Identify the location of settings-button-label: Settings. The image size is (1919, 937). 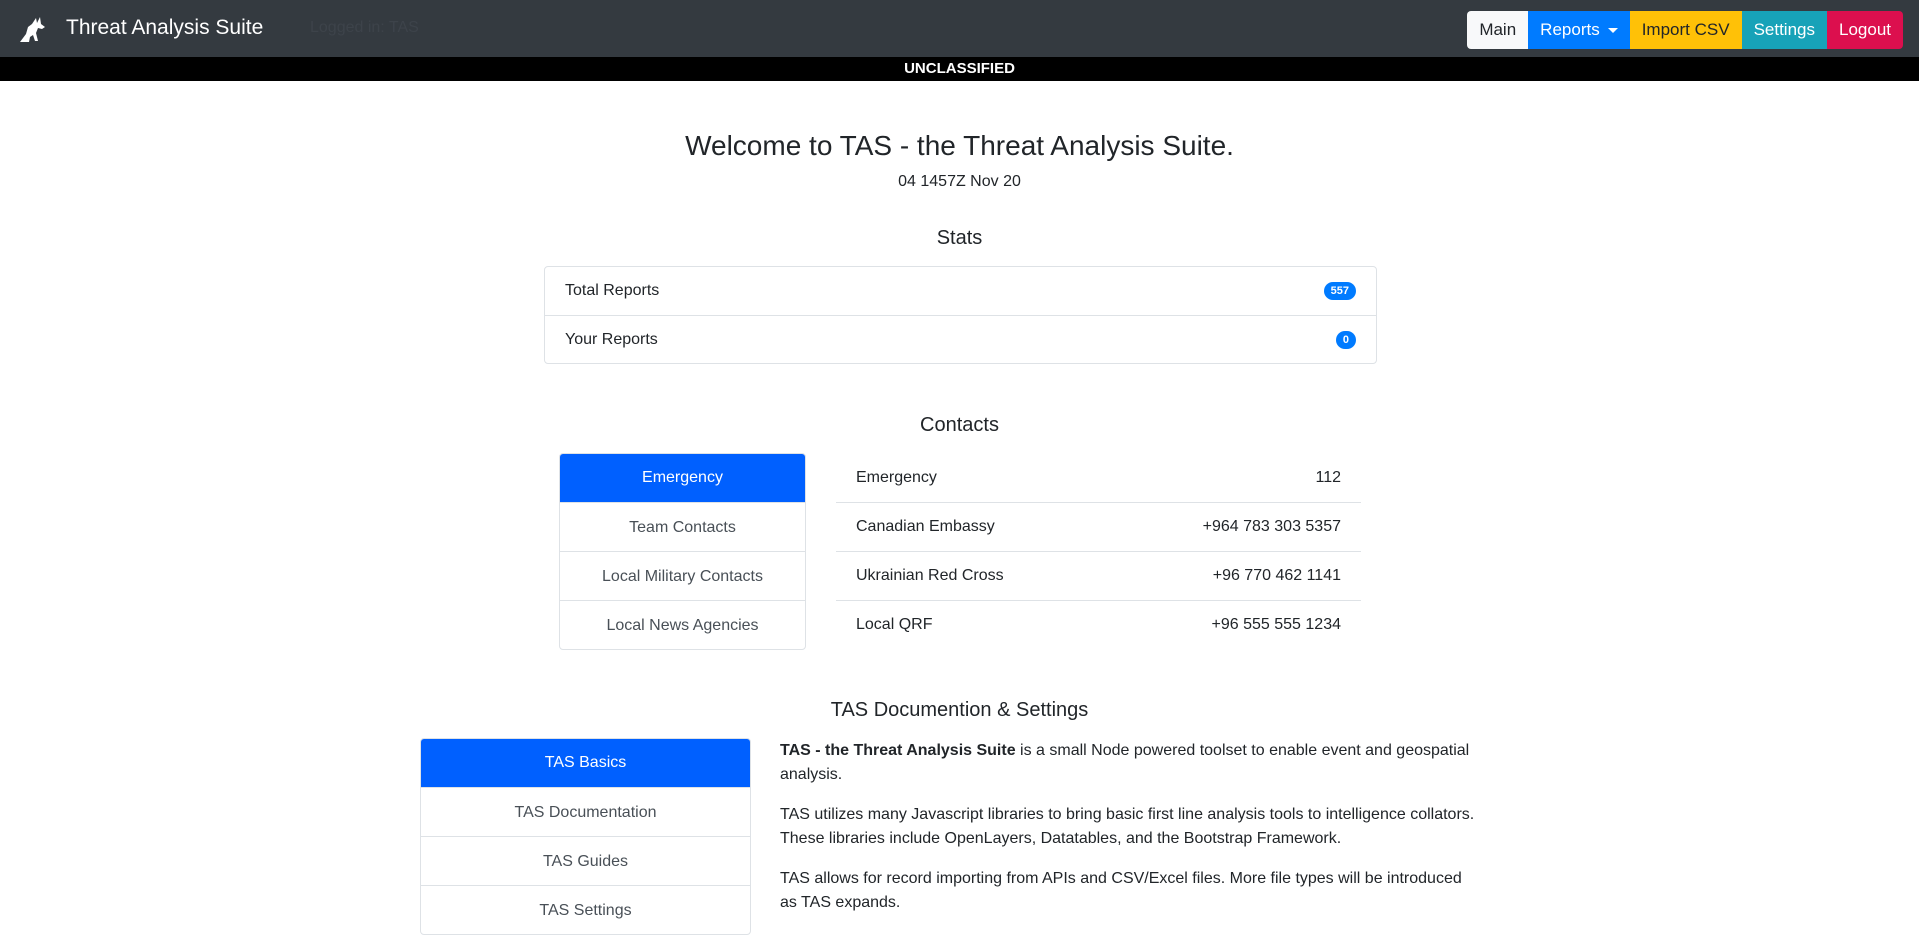
(1784, 29).